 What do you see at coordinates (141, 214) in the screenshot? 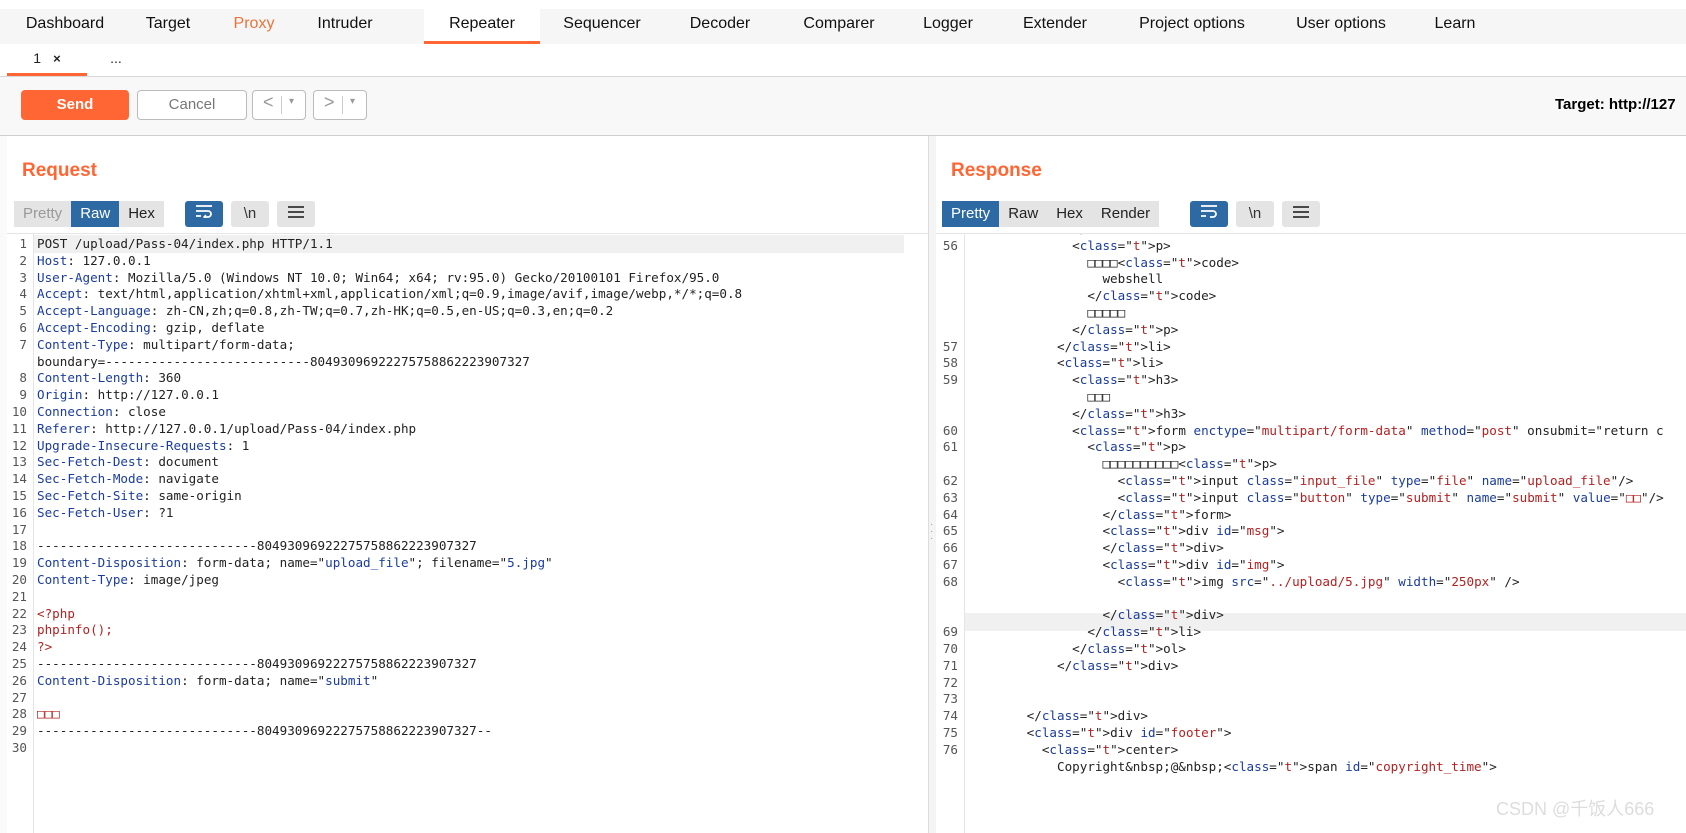
I see `request-tab-hex: Hex` at bounding box center [141, 214].